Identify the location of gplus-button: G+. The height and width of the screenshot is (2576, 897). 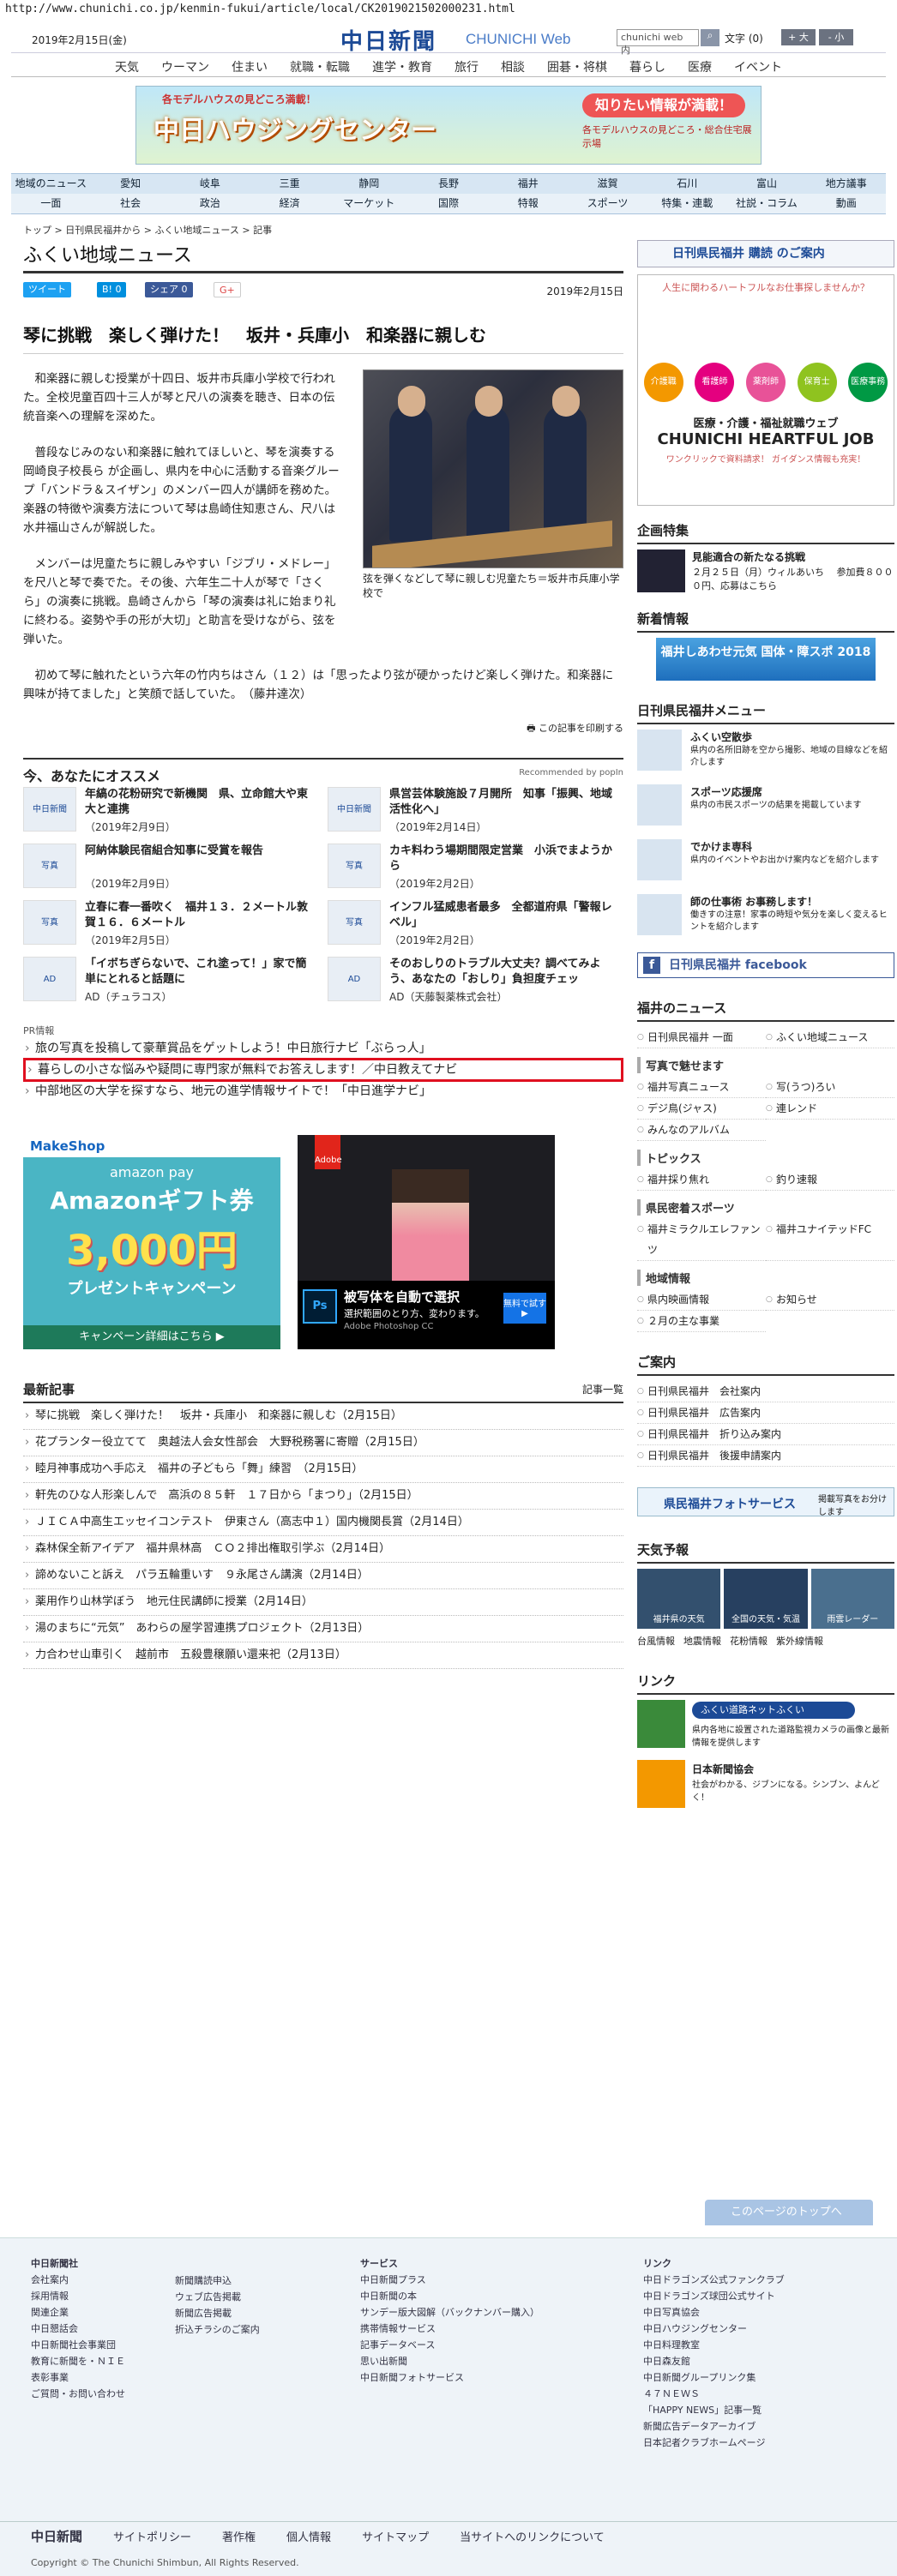
(227, 289).